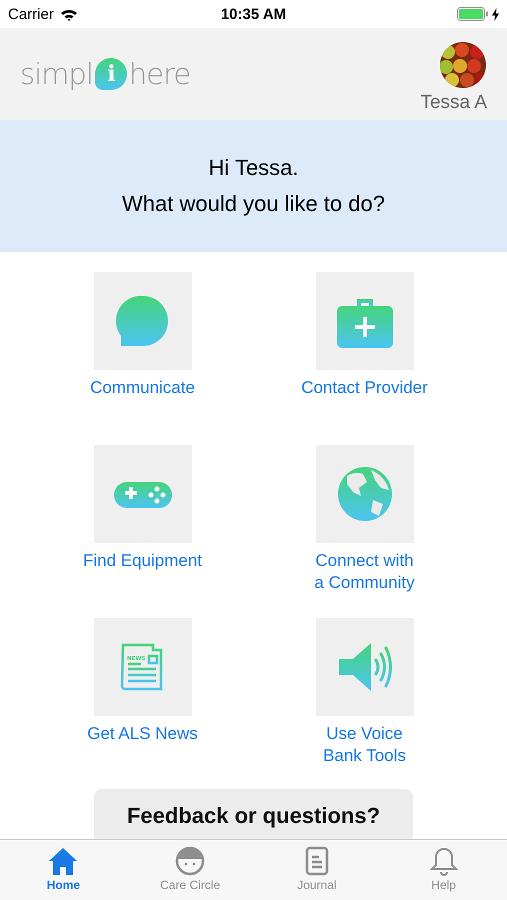 This screenshot has width=507, height=900. Describe the element at coordinates (63, 861) in the screenshot. I see `home-icon` at that location.